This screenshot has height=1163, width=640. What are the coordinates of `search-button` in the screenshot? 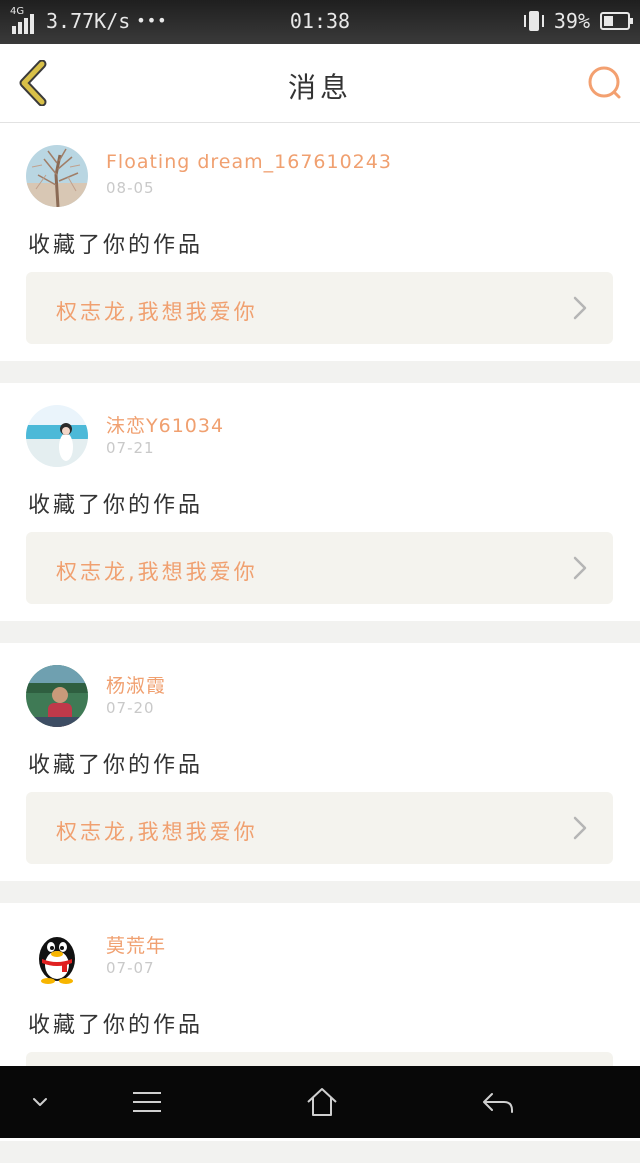 It's located at (605, 83).